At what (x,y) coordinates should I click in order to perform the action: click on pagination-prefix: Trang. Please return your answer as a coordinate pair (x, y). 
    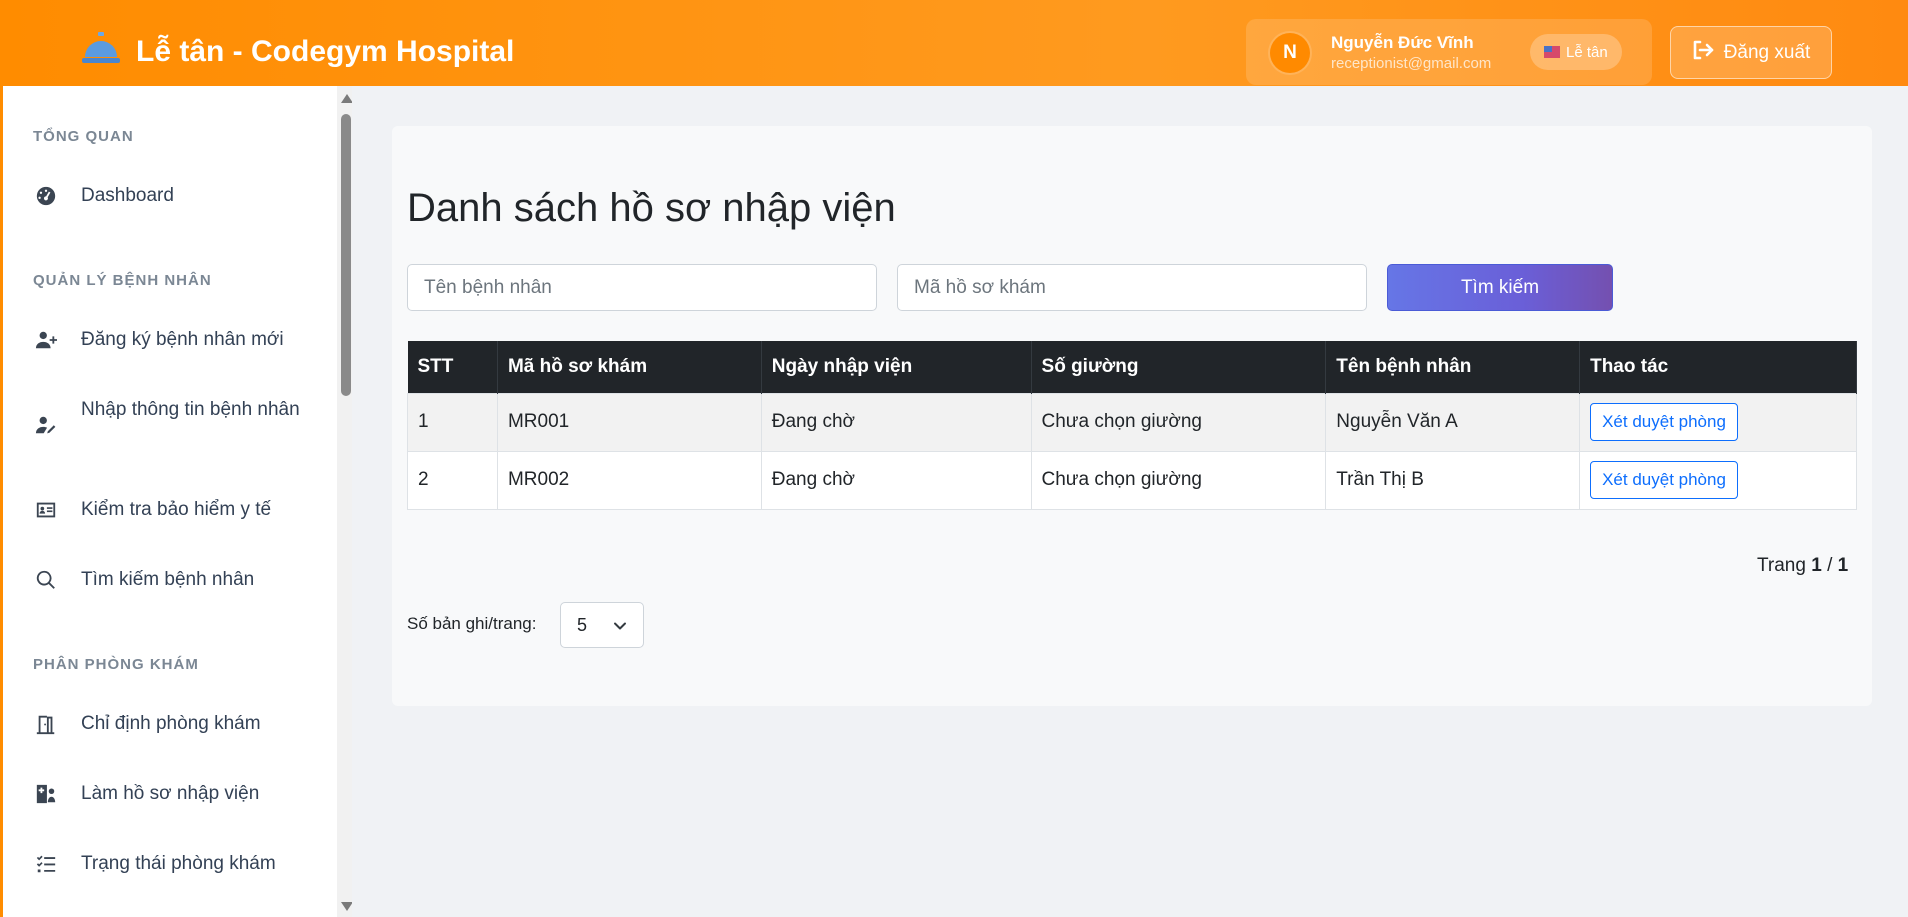
    Looking at the image, I should click on (1781, 565).